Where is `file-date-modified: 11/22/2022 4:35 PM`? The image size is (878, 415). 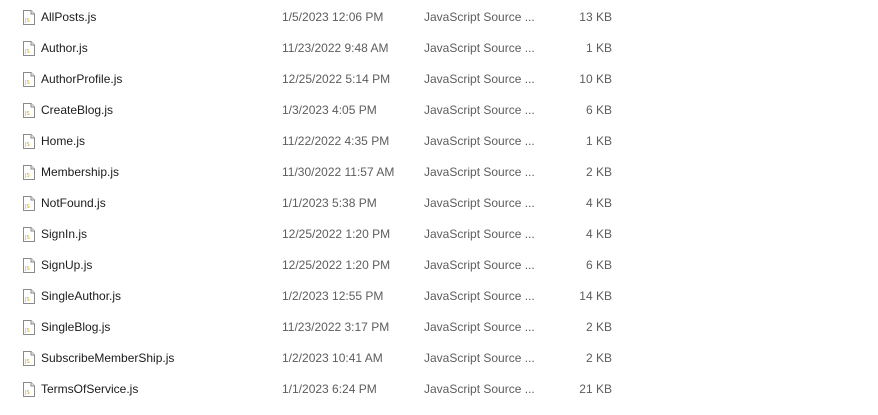
file-date-modified: 11/22/2022 4:35 PM is located at coordinates (336, 141).